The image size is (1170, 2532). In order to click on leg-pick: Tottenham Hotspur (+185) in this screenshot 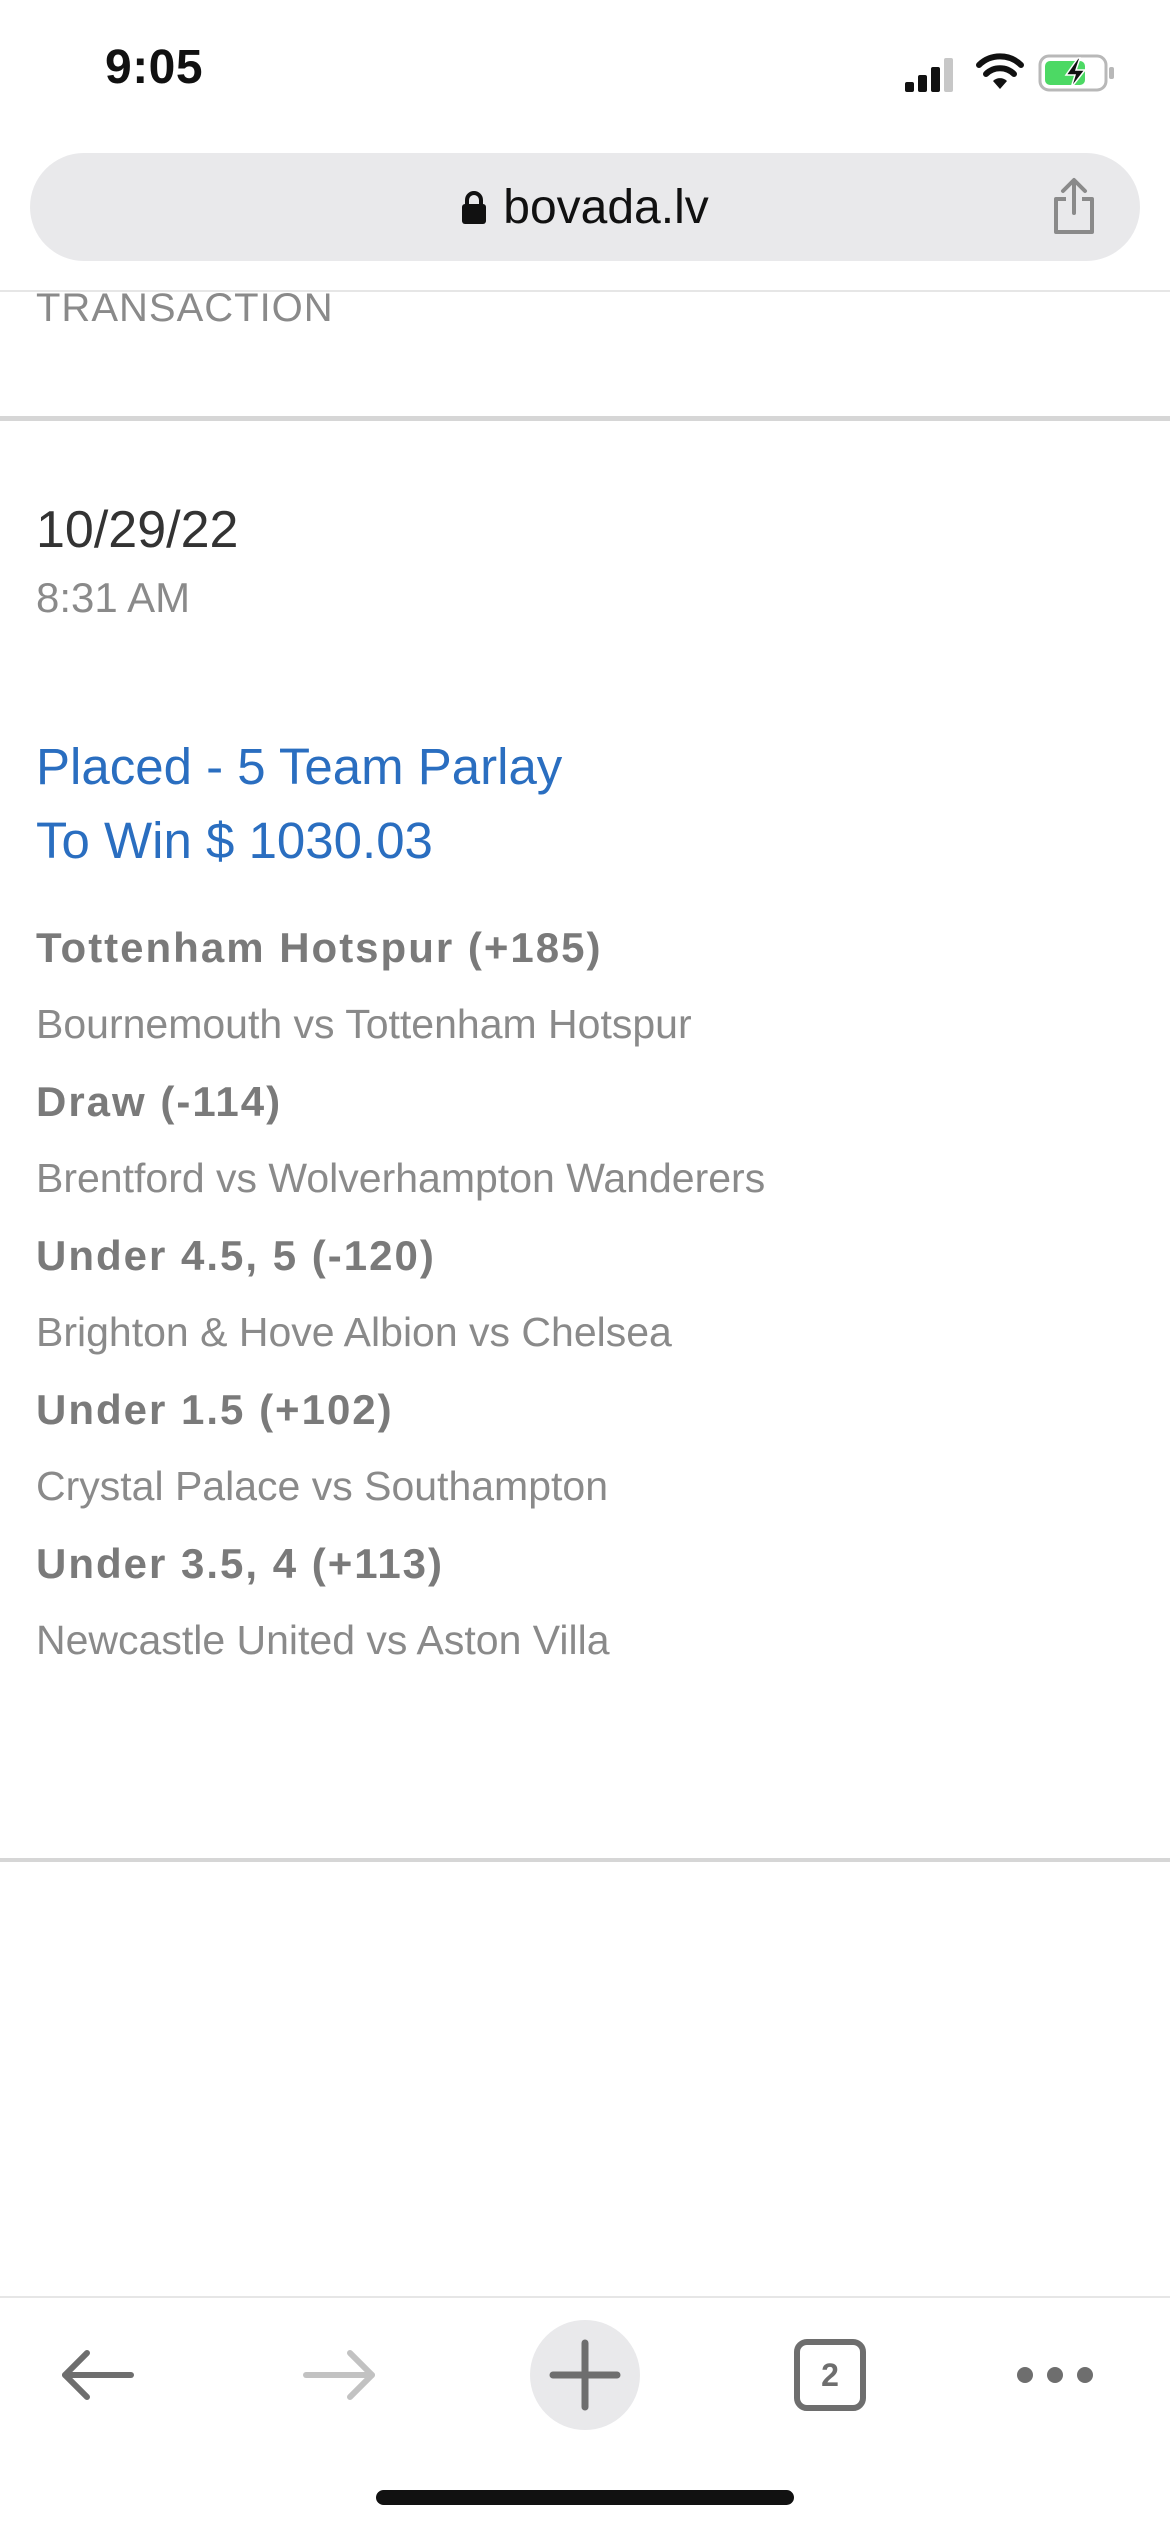, I will do `click(319, 947)`.